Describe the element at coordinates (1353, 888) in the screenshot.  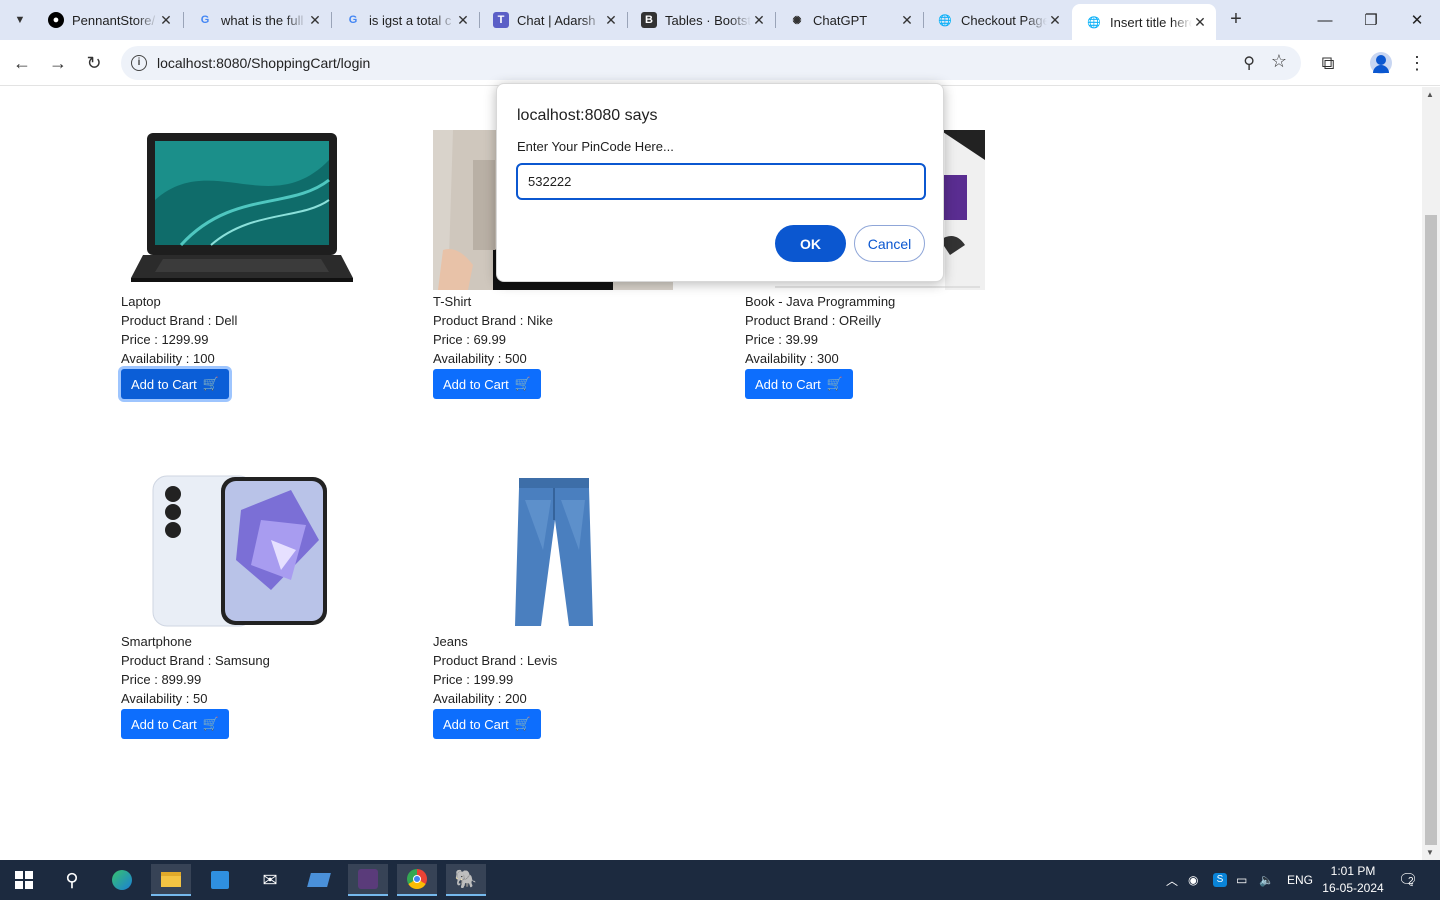
I see `clock-date: 16-05-2024` at that location.